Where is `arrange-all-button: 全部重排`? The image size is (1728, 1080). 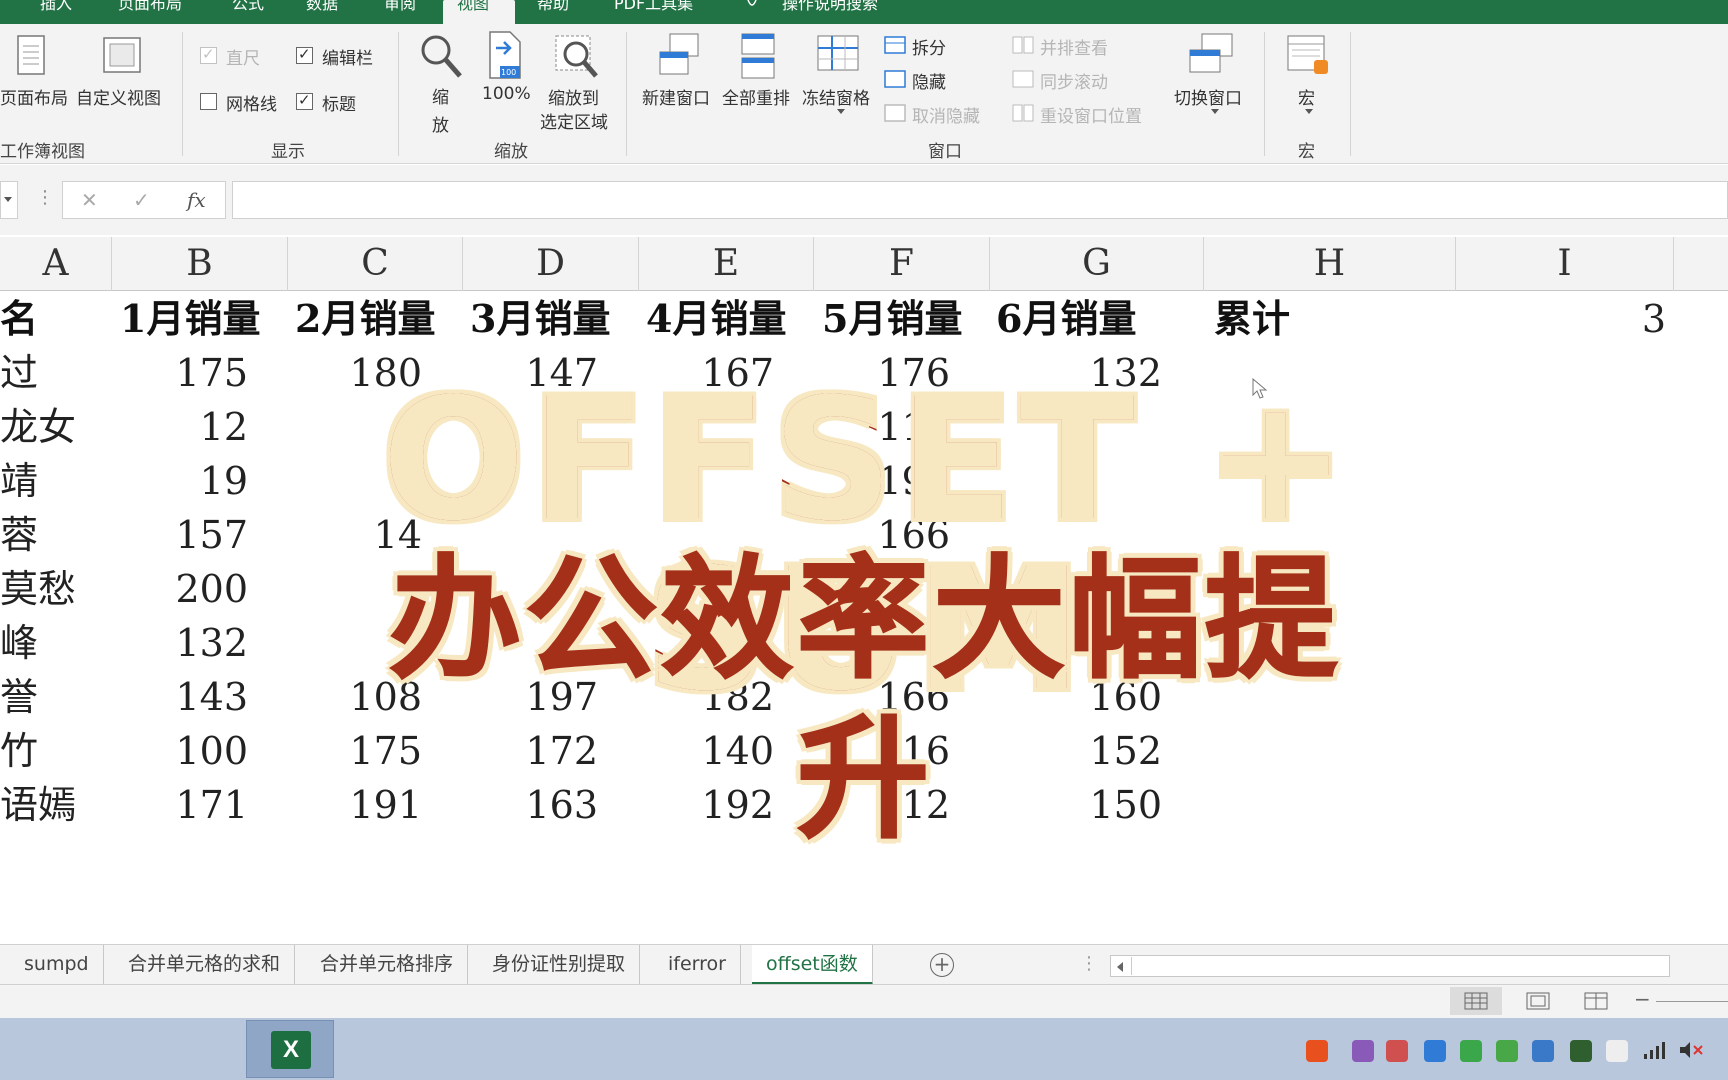 arrange-all-button: 全部重排 is located at coordinates (756, 96).